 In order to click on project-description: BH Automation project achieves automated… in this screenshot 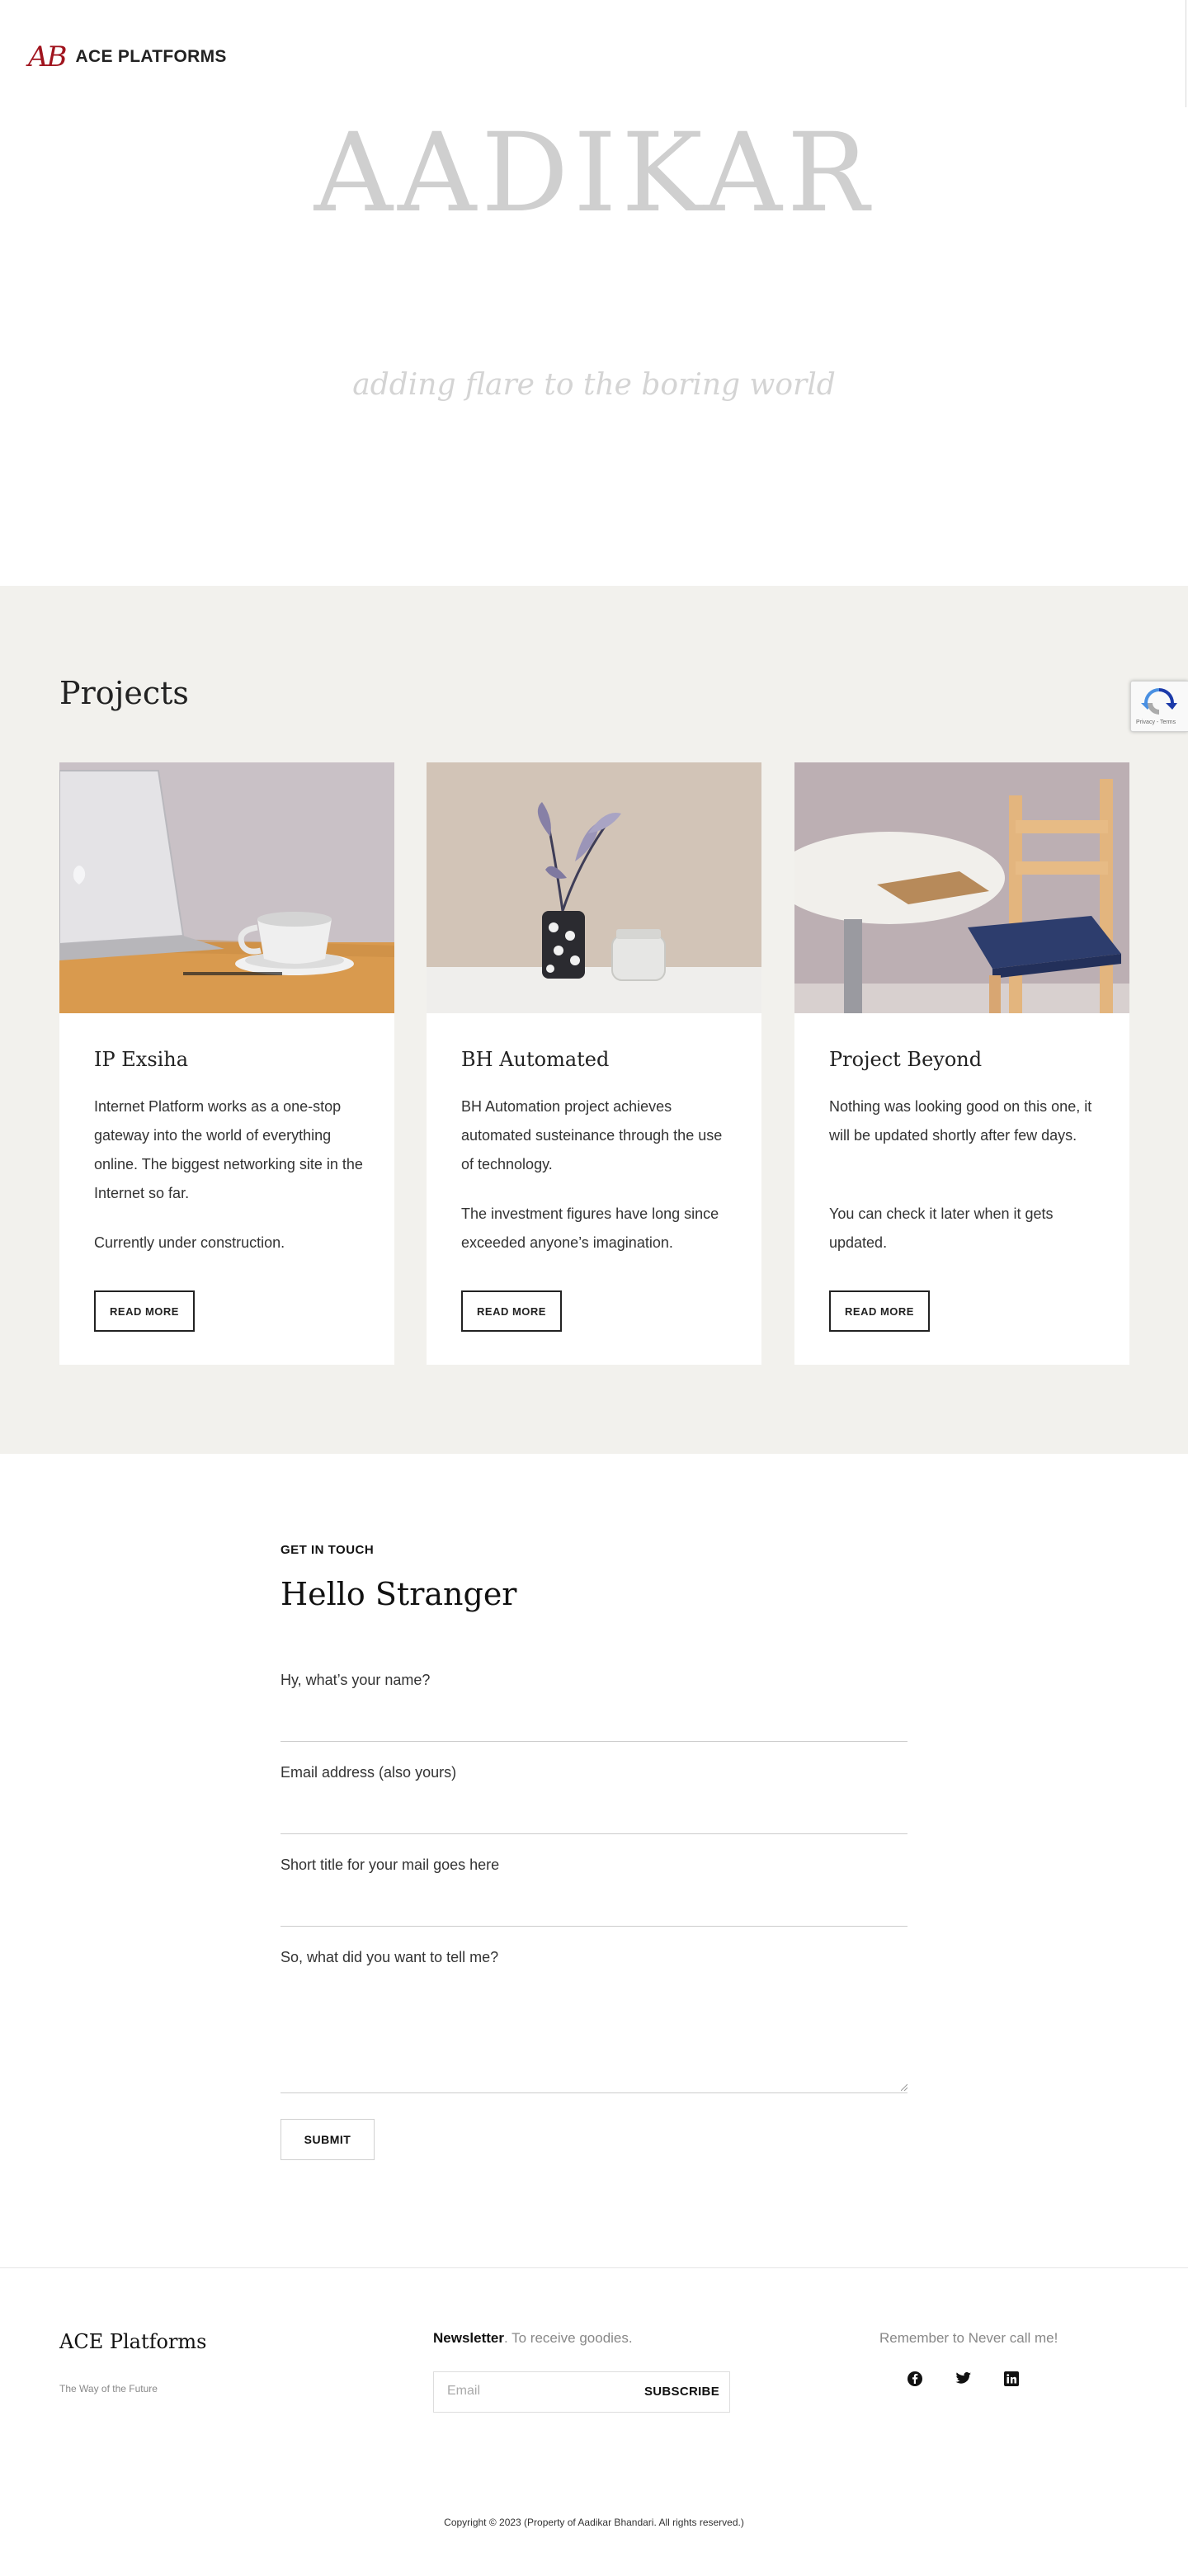, I will do `click(592, 1135)`.